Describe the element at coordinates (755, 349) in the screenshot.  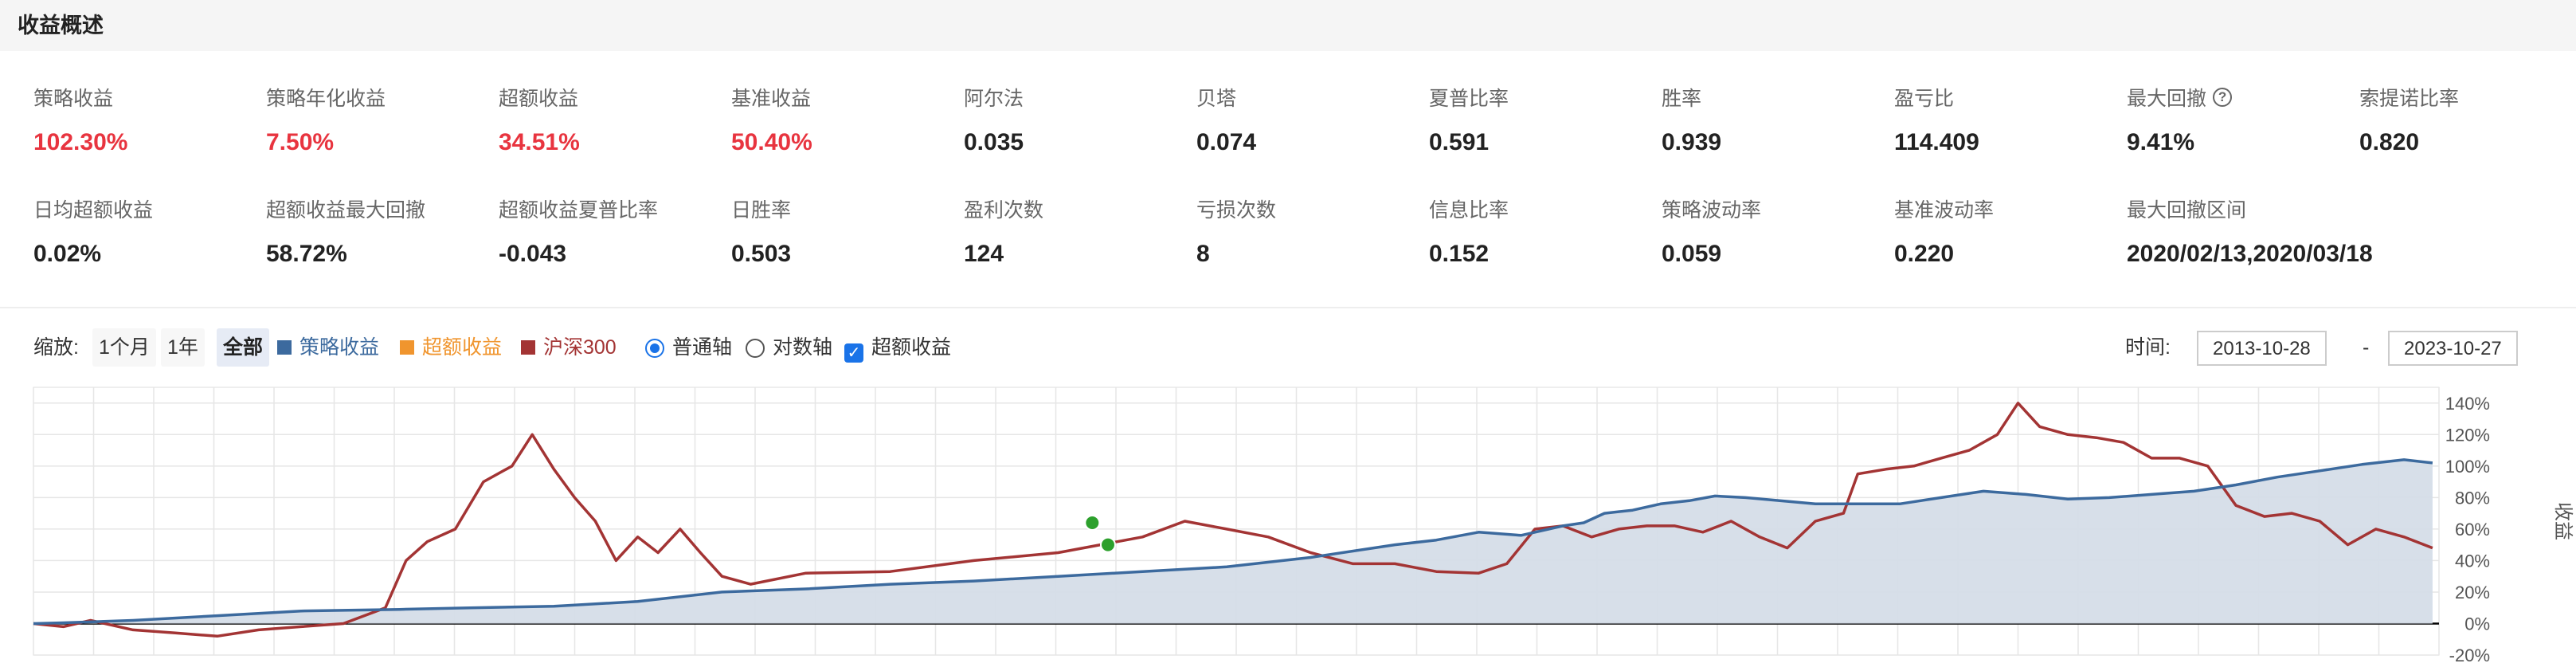
I see `log-axis-radio` at that location.